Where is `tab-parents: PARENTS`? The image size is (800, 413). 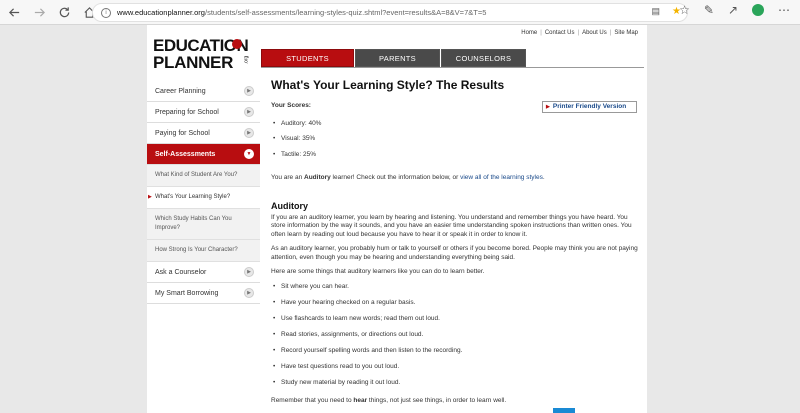
tab-parents: PARENTS is located at coordinates (397, 58).